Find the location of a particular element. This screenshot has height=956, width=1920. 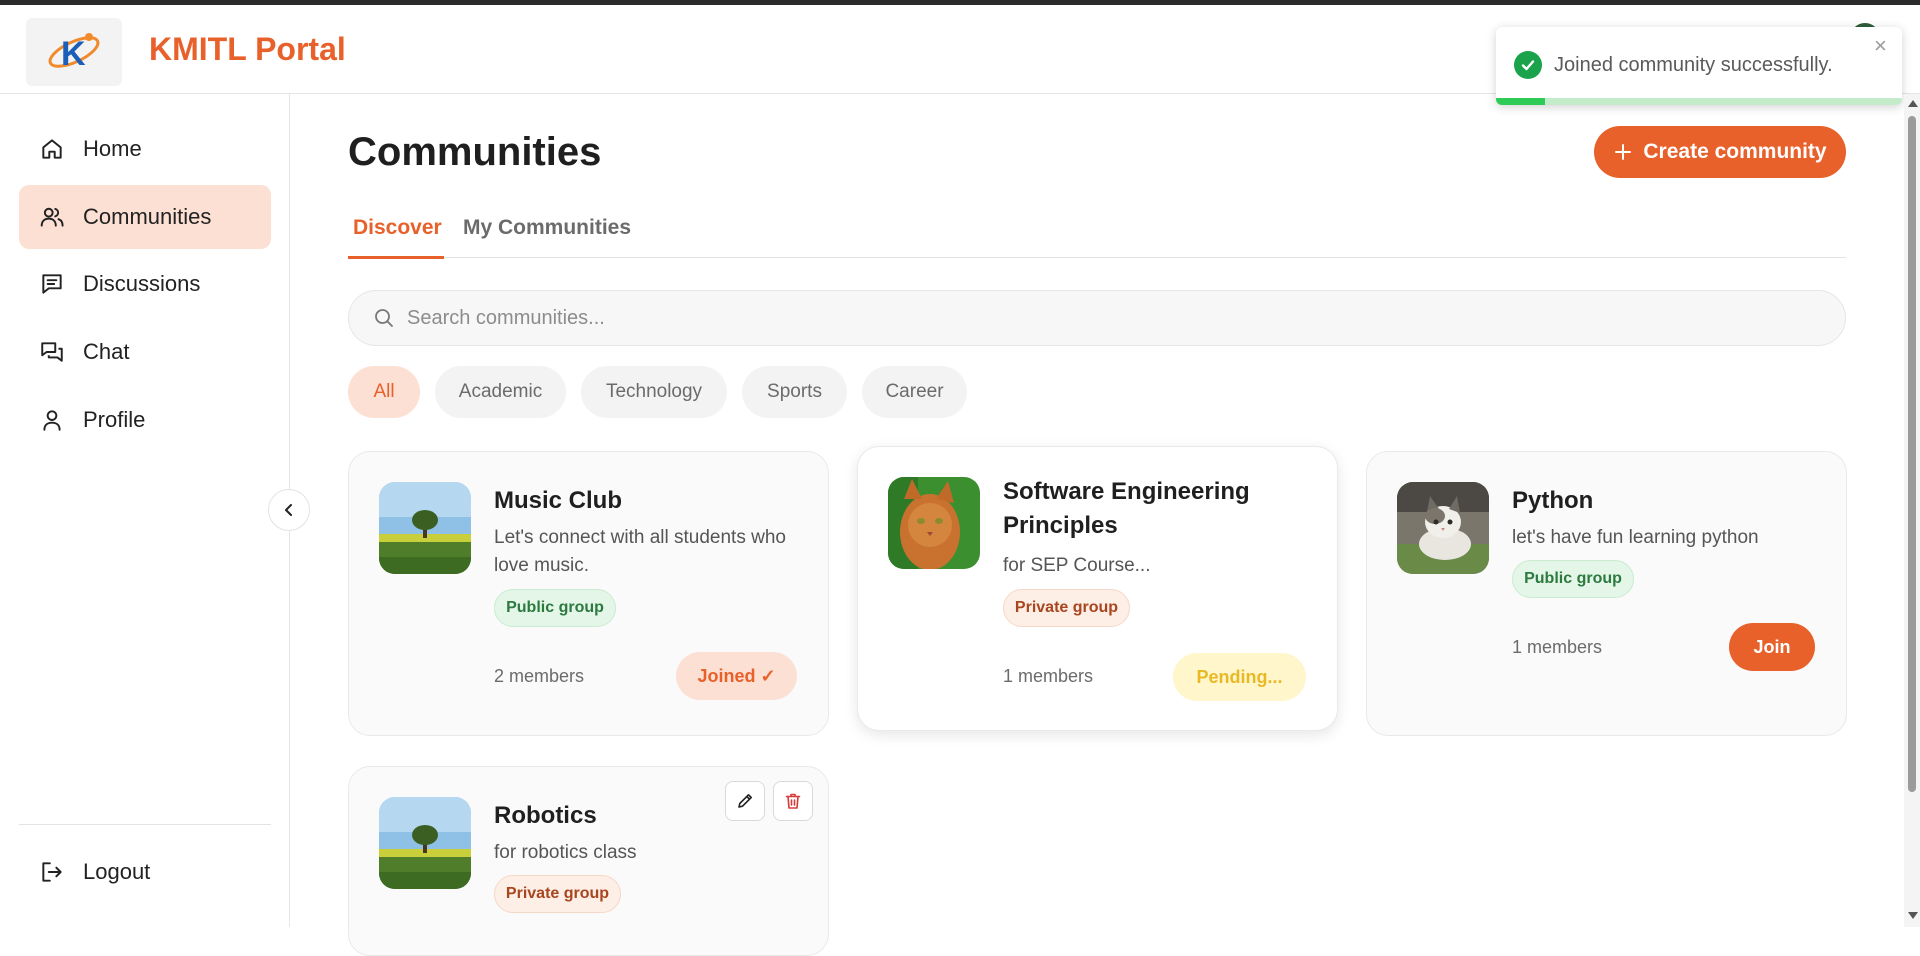

sidebar-item-discussions: Discussions is located at coordinates (145, 284).